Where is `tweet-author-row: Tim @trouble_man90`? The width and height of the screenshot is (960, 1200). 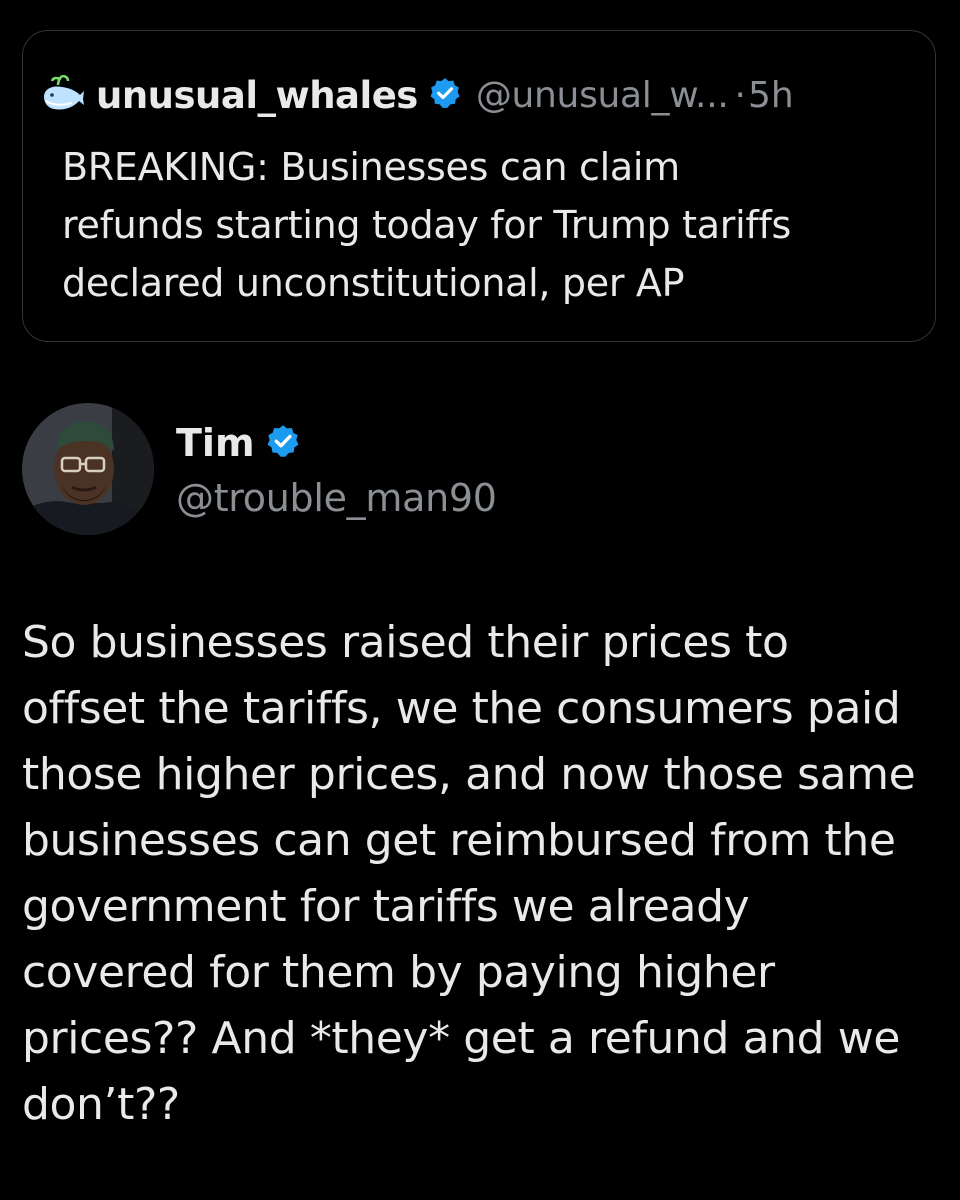 tweet-author-row: Tim @trouble_man90 is located at coordinates (259, 469).